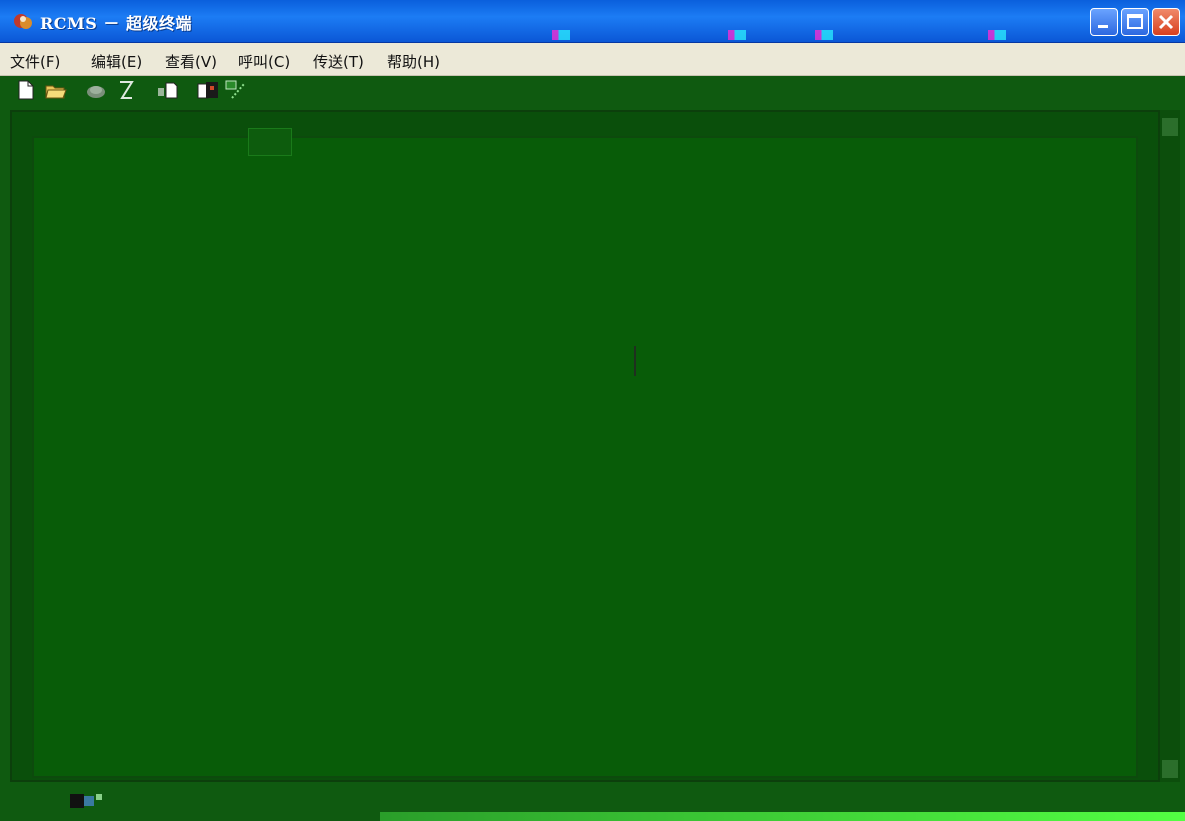 Image resolution: width=1185 pixels, height=821 pixels. Describe the element at coordinates (56, 90) in the screenshot. I see `open-icon` at that location.